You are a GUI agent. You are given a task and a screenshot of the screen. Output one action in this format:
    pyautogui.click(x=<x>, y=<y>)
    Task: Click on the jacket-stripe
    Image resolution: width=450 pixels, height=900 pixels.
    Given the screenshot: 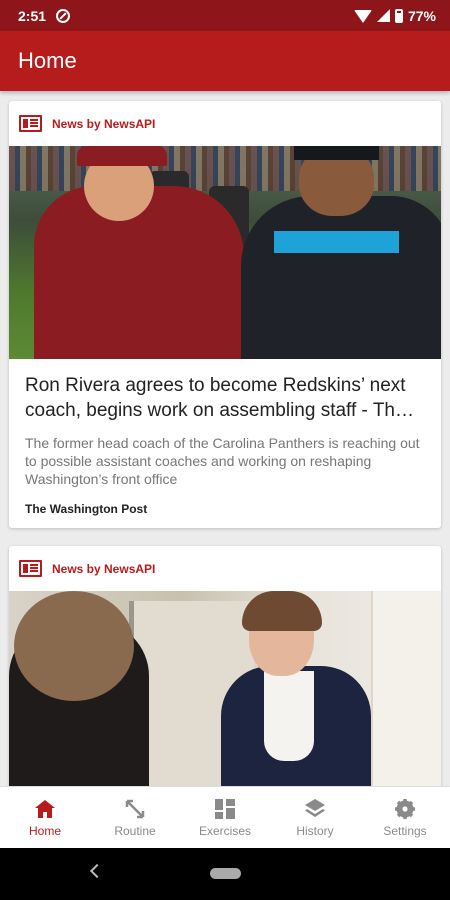 What is the action you would take?
    pyautogui.click(x=336, y=242)
    